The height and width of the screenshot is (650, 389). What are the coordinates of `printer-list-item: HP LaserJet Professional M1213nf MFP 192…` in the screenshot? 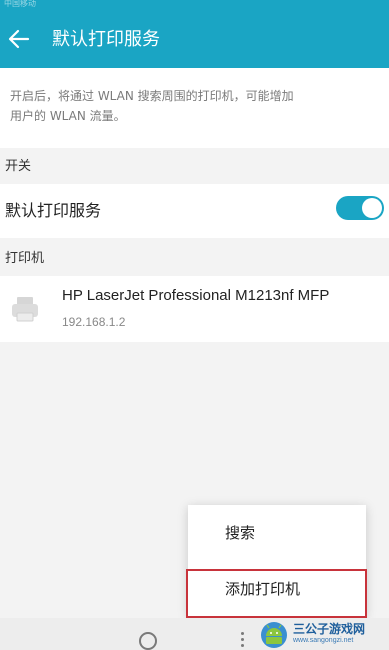 It's located at (194, 309).